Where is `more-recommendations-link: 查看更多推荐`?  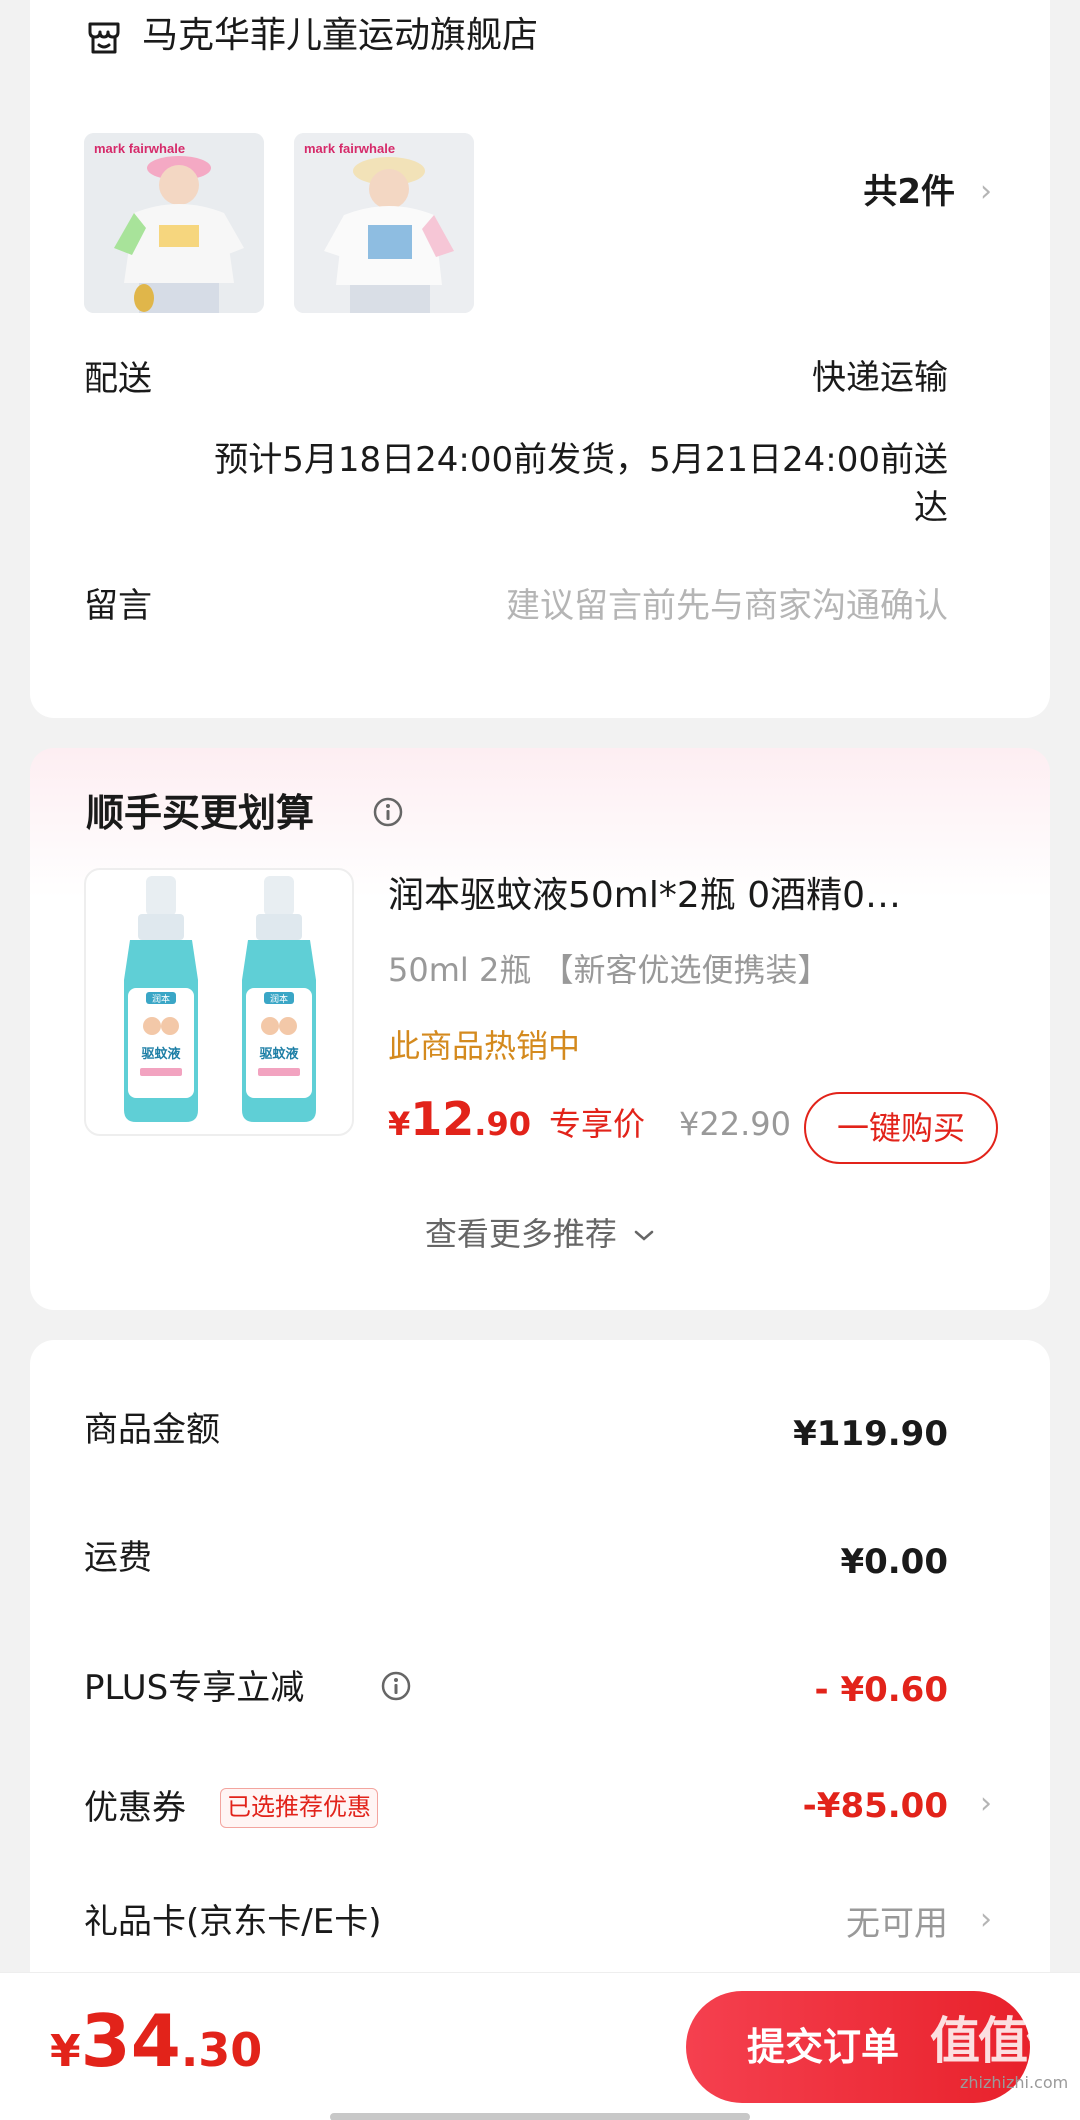
more-recommendations-link: 查看更多推荐 is located at coordinates (540, 1234).